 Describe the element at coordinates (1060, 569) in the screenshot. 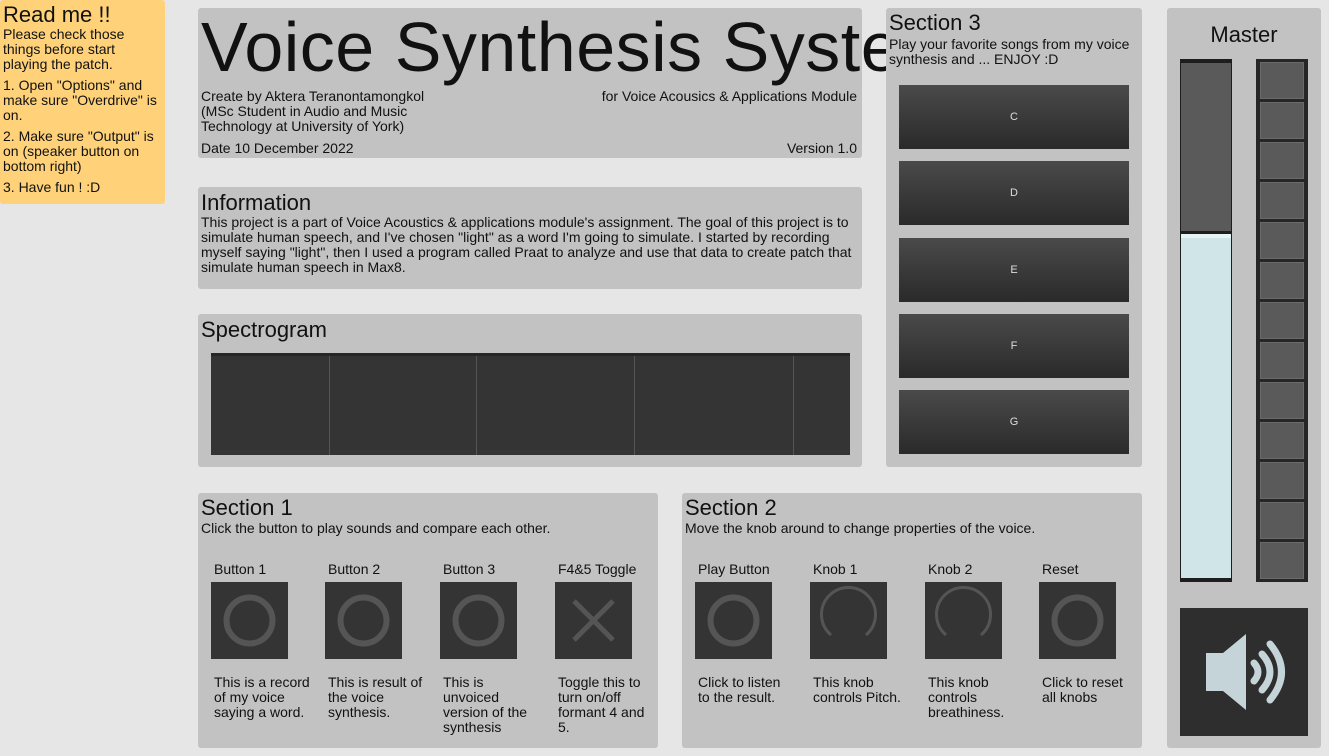

I see `reset-label: Reset` at that location.